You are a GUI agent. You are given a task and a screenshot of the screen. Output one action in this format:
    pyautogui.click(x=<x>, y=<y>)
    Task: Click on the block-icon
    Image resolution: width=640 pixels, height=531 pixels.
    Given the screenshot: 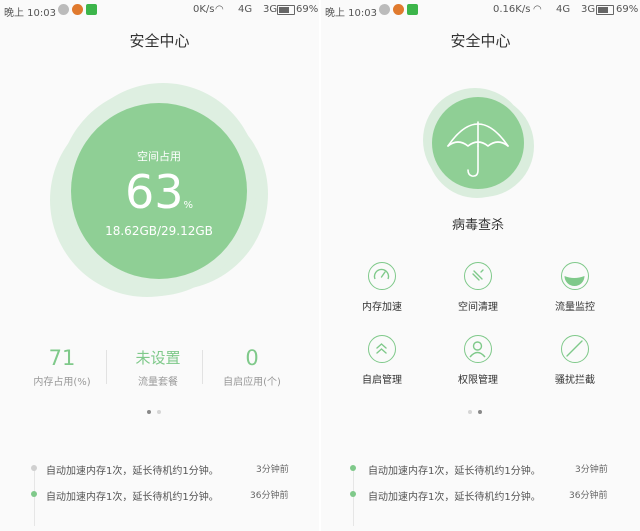 What is the action you would take?
    pyautogui.click(x=575, y=349)
    